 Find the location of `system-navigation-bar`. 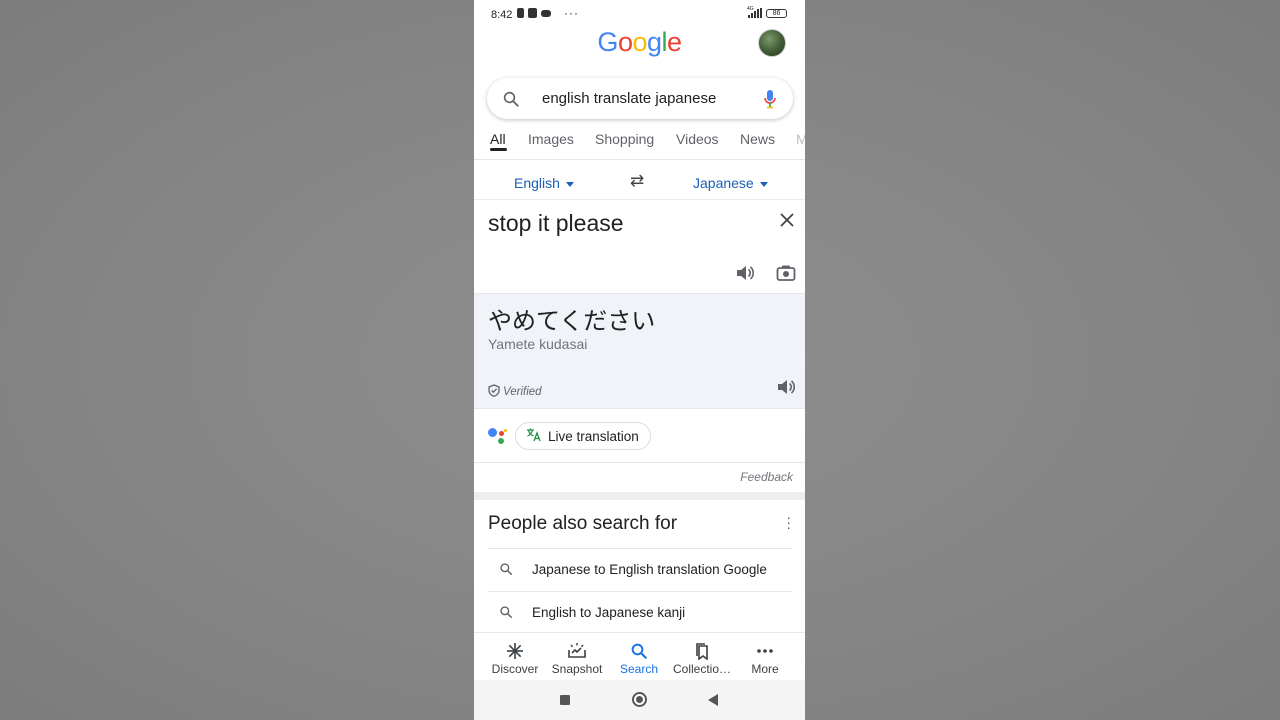

system-navigation-bar is located at coordinates (639, 700).